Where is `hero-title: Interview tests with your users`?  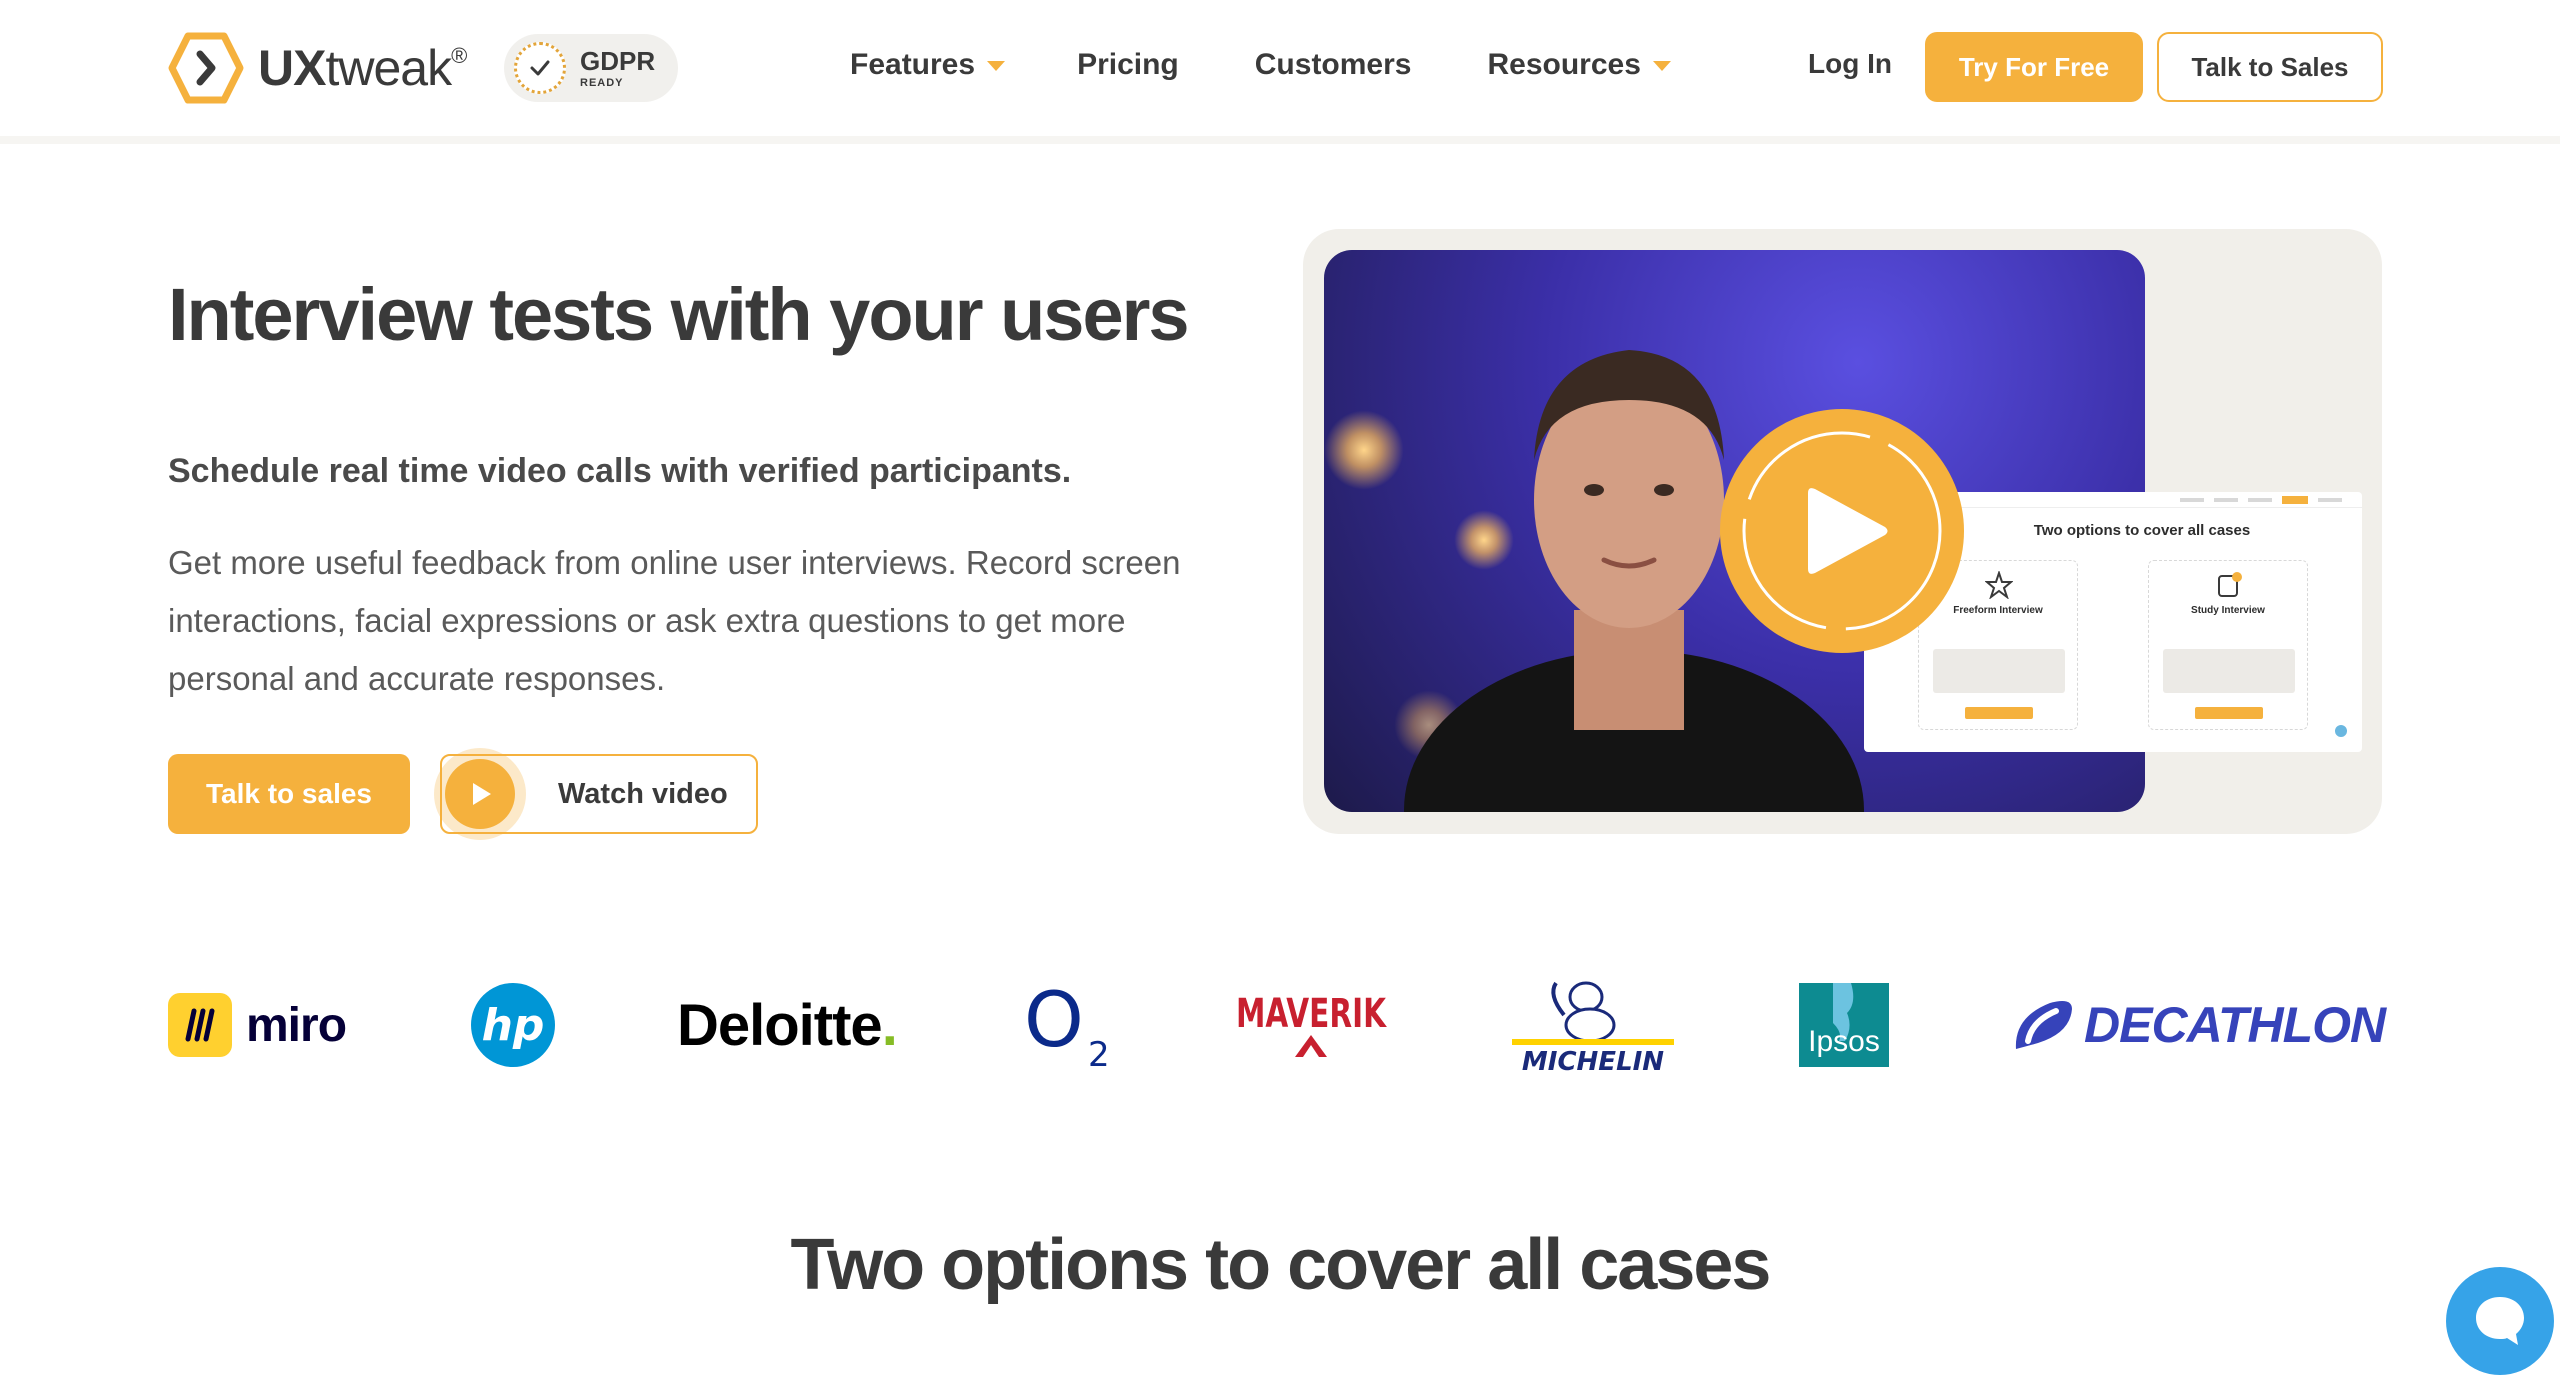
hero-title: Interview tests with your users is located at coordinates (679, 314).